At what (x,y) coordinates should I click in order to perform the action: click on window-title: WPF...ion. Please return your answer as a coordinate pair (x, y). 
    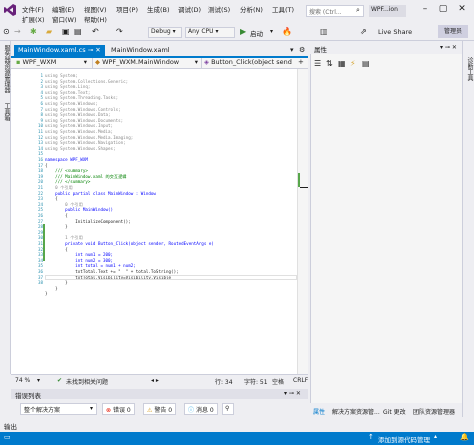
    Looking at the image, I should click on (387, 11).